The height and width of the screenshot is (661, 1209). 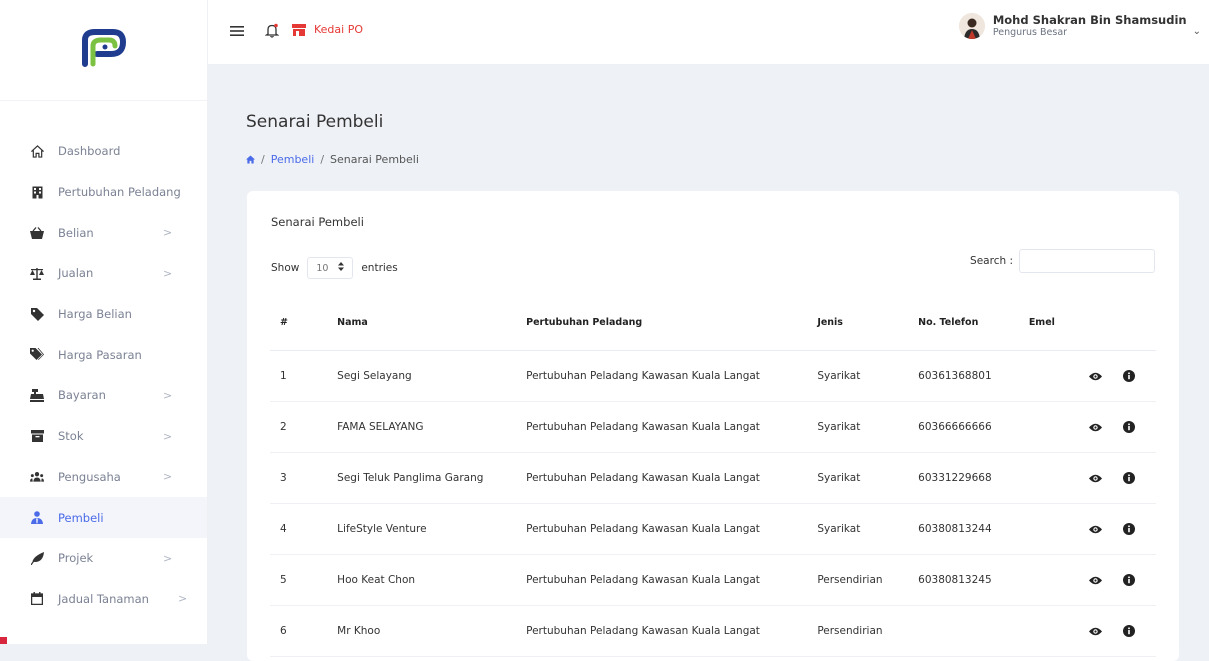 What do you see at coordinates (76, 232) in the screenshot?
I see `sidebar-item-label: Belian` at bounding box center [76, 232].